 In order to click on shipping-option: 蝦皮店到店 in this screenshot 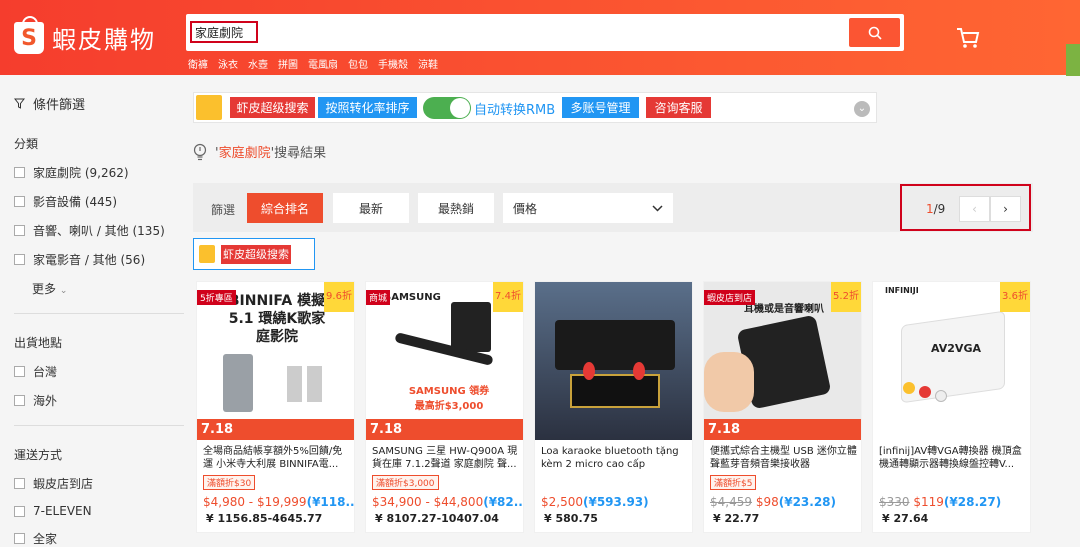, I will do `click(99, 483)`.